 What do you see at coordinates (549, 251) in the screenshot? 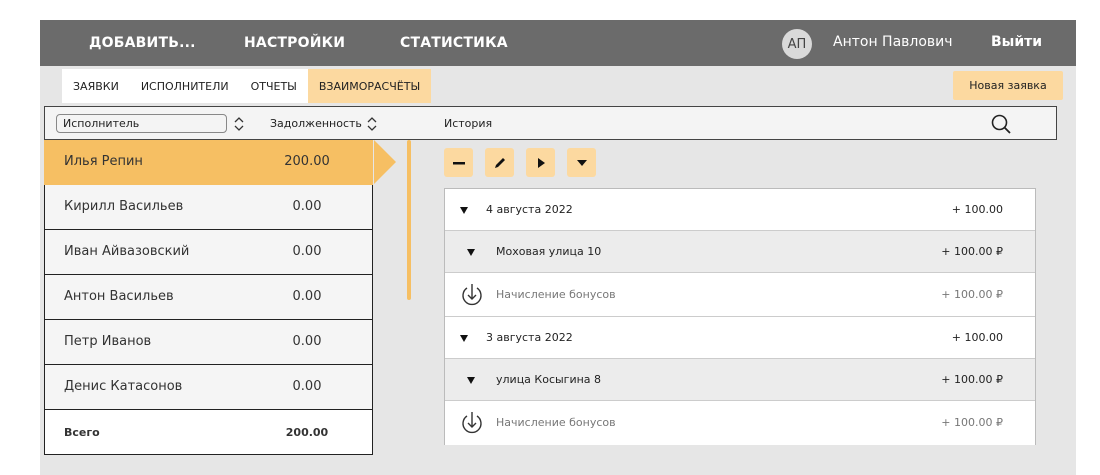
I see `history-address: Моховая улица 10` at bounding box center [549, 251].